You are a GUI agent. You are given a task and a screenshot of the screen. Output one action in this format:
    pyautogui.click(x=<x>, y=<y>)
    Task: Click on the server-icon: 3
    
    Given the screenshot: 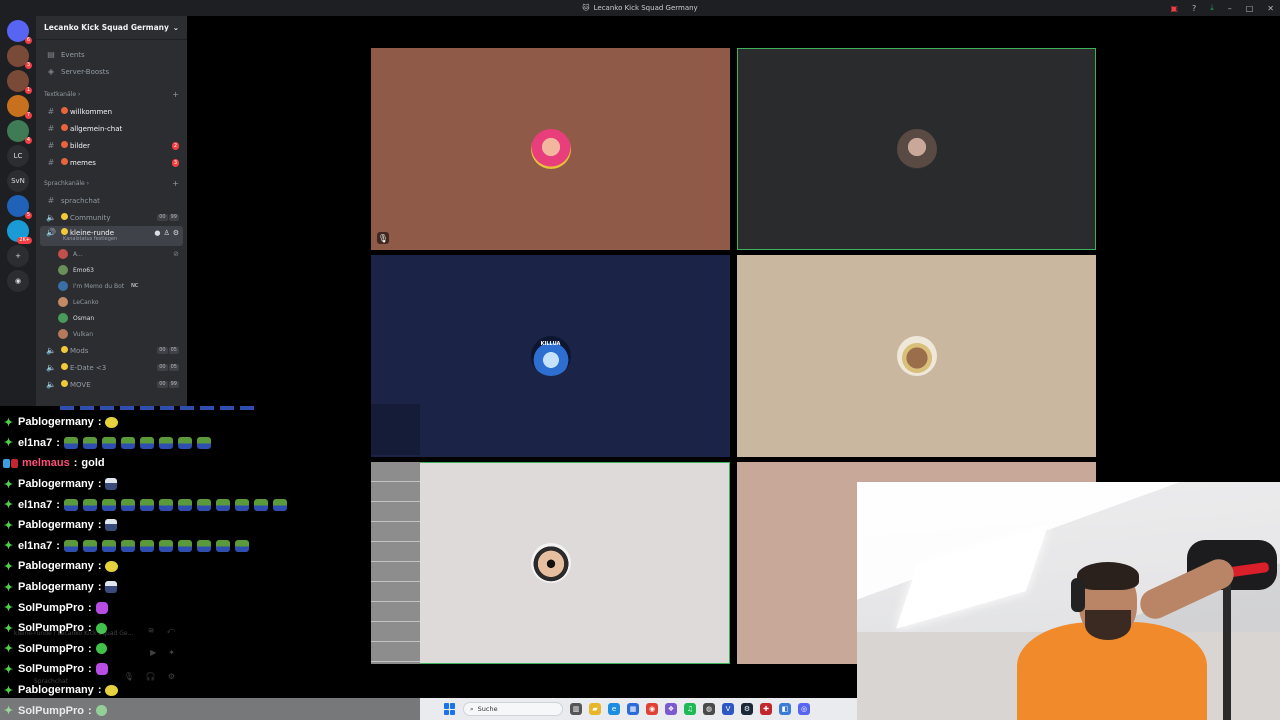 What is the action you would take?
    pyautogui.click(x=19, y=57)
    